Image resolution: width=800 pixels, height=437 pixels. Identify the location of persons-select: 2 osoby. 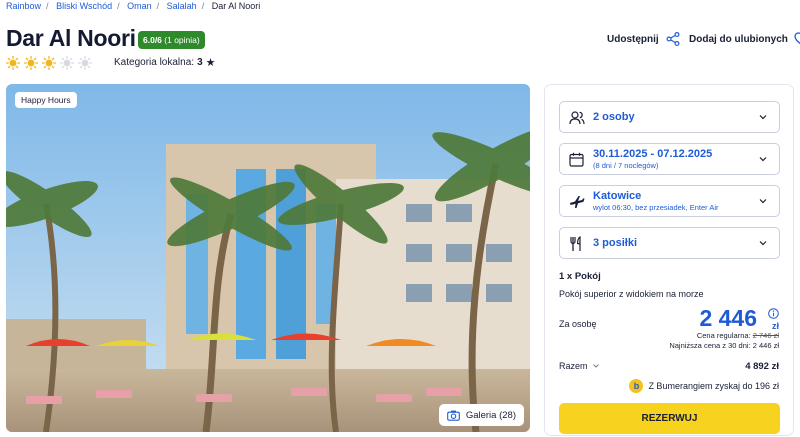
(669, 117).